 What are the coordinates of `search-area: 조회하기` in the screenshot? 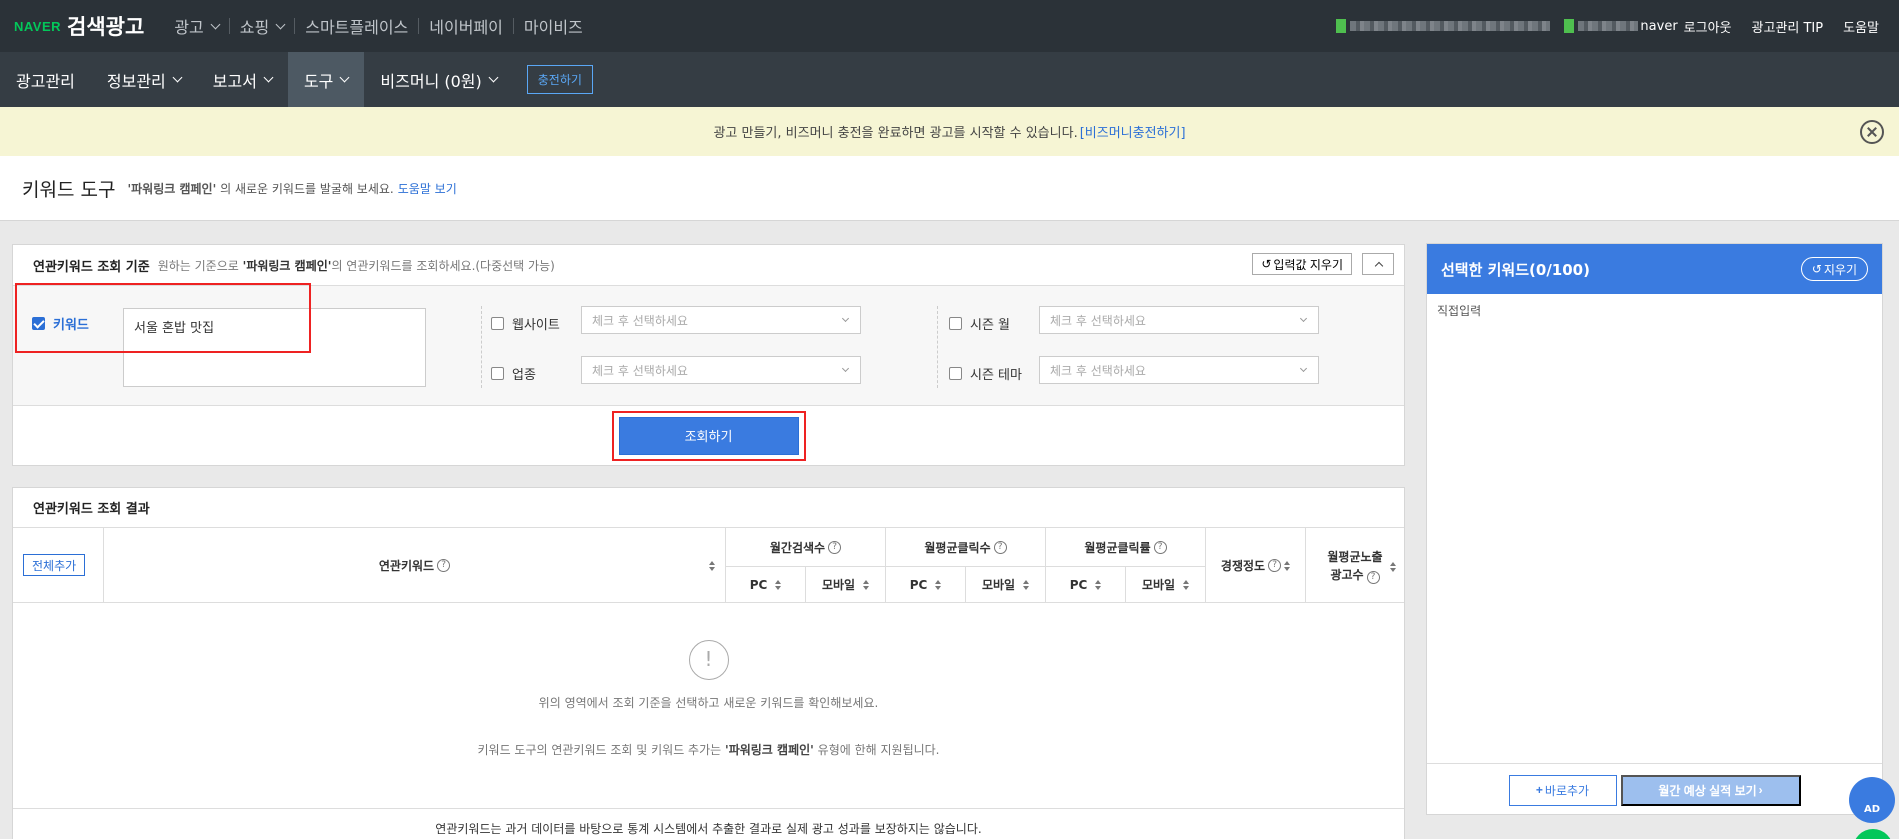 It's located at (708, 435).